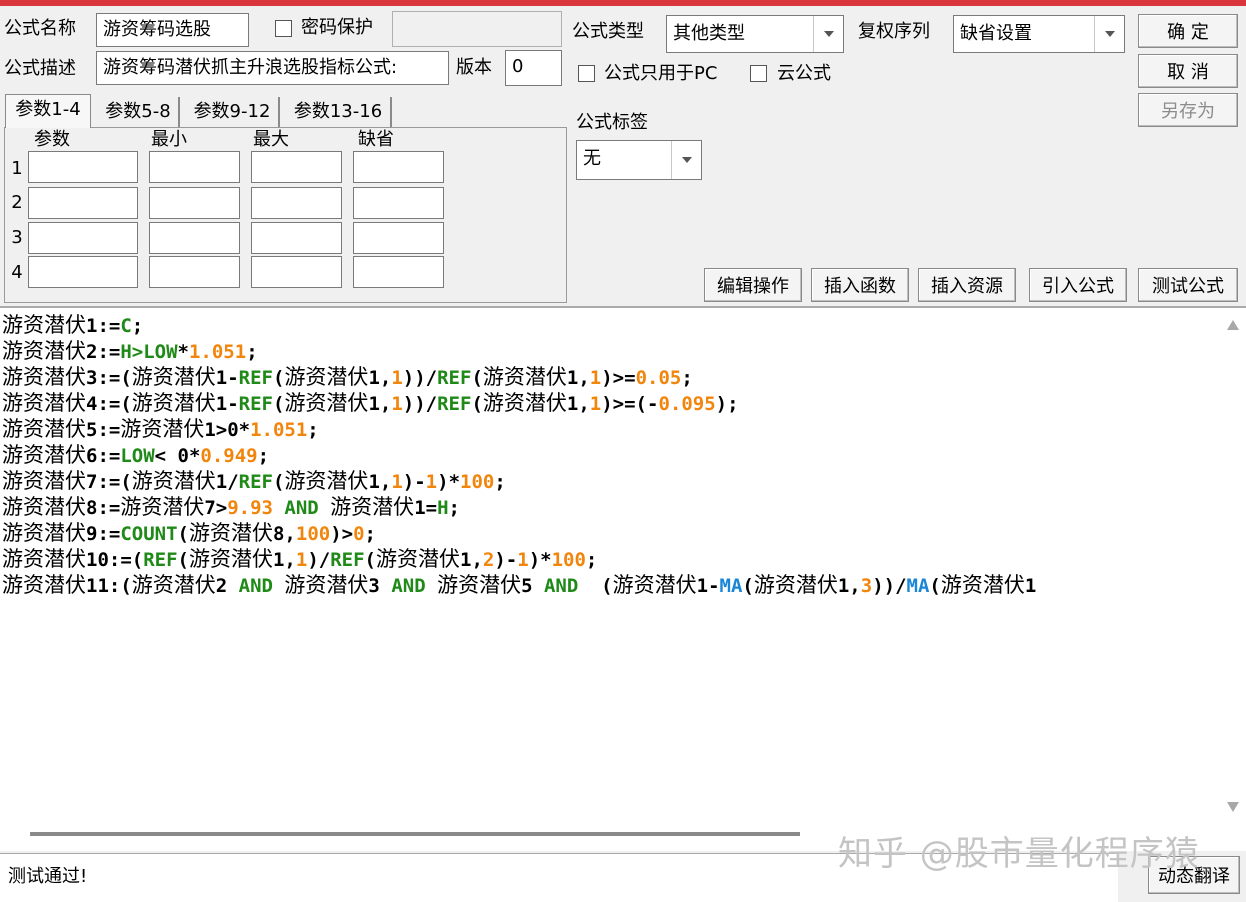 The width and height of the screenshot is (1246, 902). What do you see at coordinates (608, 31) in the screenshot?
I see `formula-type-label: 公式类型` at bounding box center [608, 31].